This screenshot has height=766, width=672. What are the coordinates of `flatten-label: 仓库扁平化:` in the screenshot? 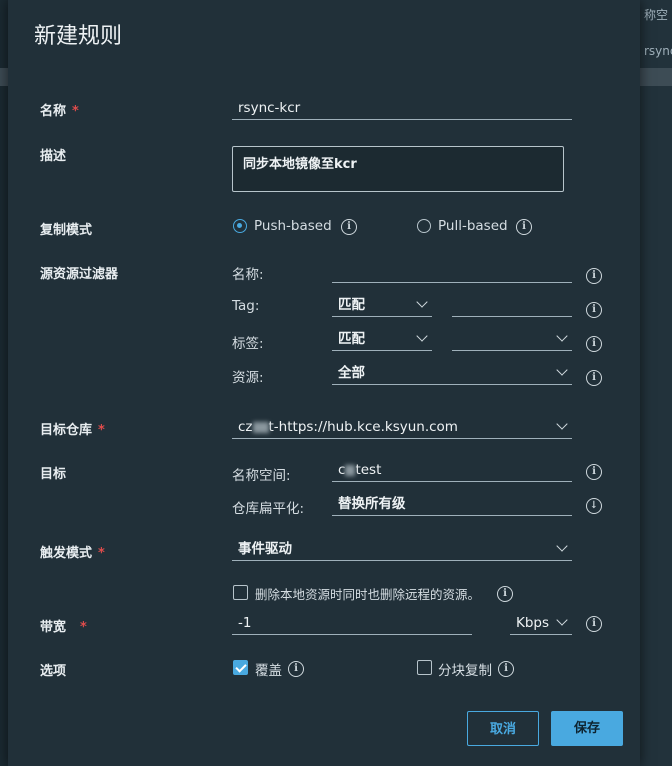 It's located at (268, 509).